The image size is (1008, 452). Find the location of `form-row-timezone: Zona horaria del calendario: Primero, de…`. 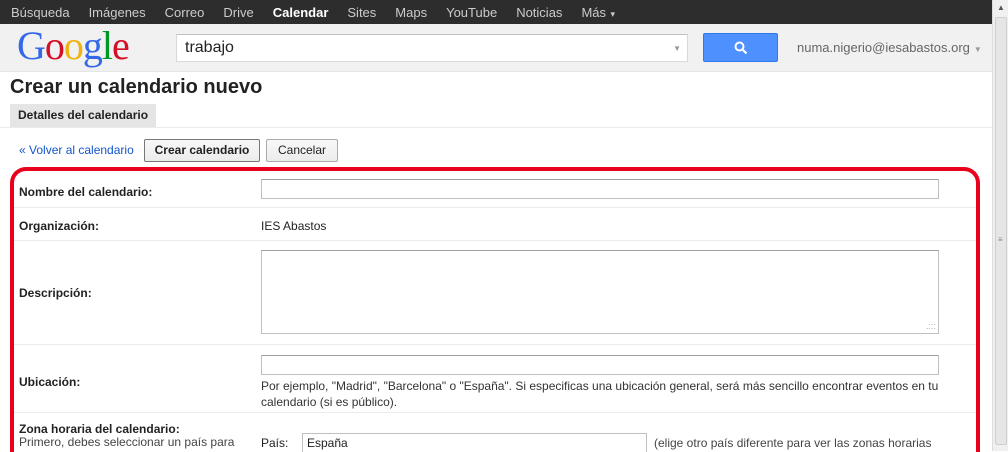

form-row-timezone: Zona horaria del calendario: Primero, de… is located at coordinates (495, 432).